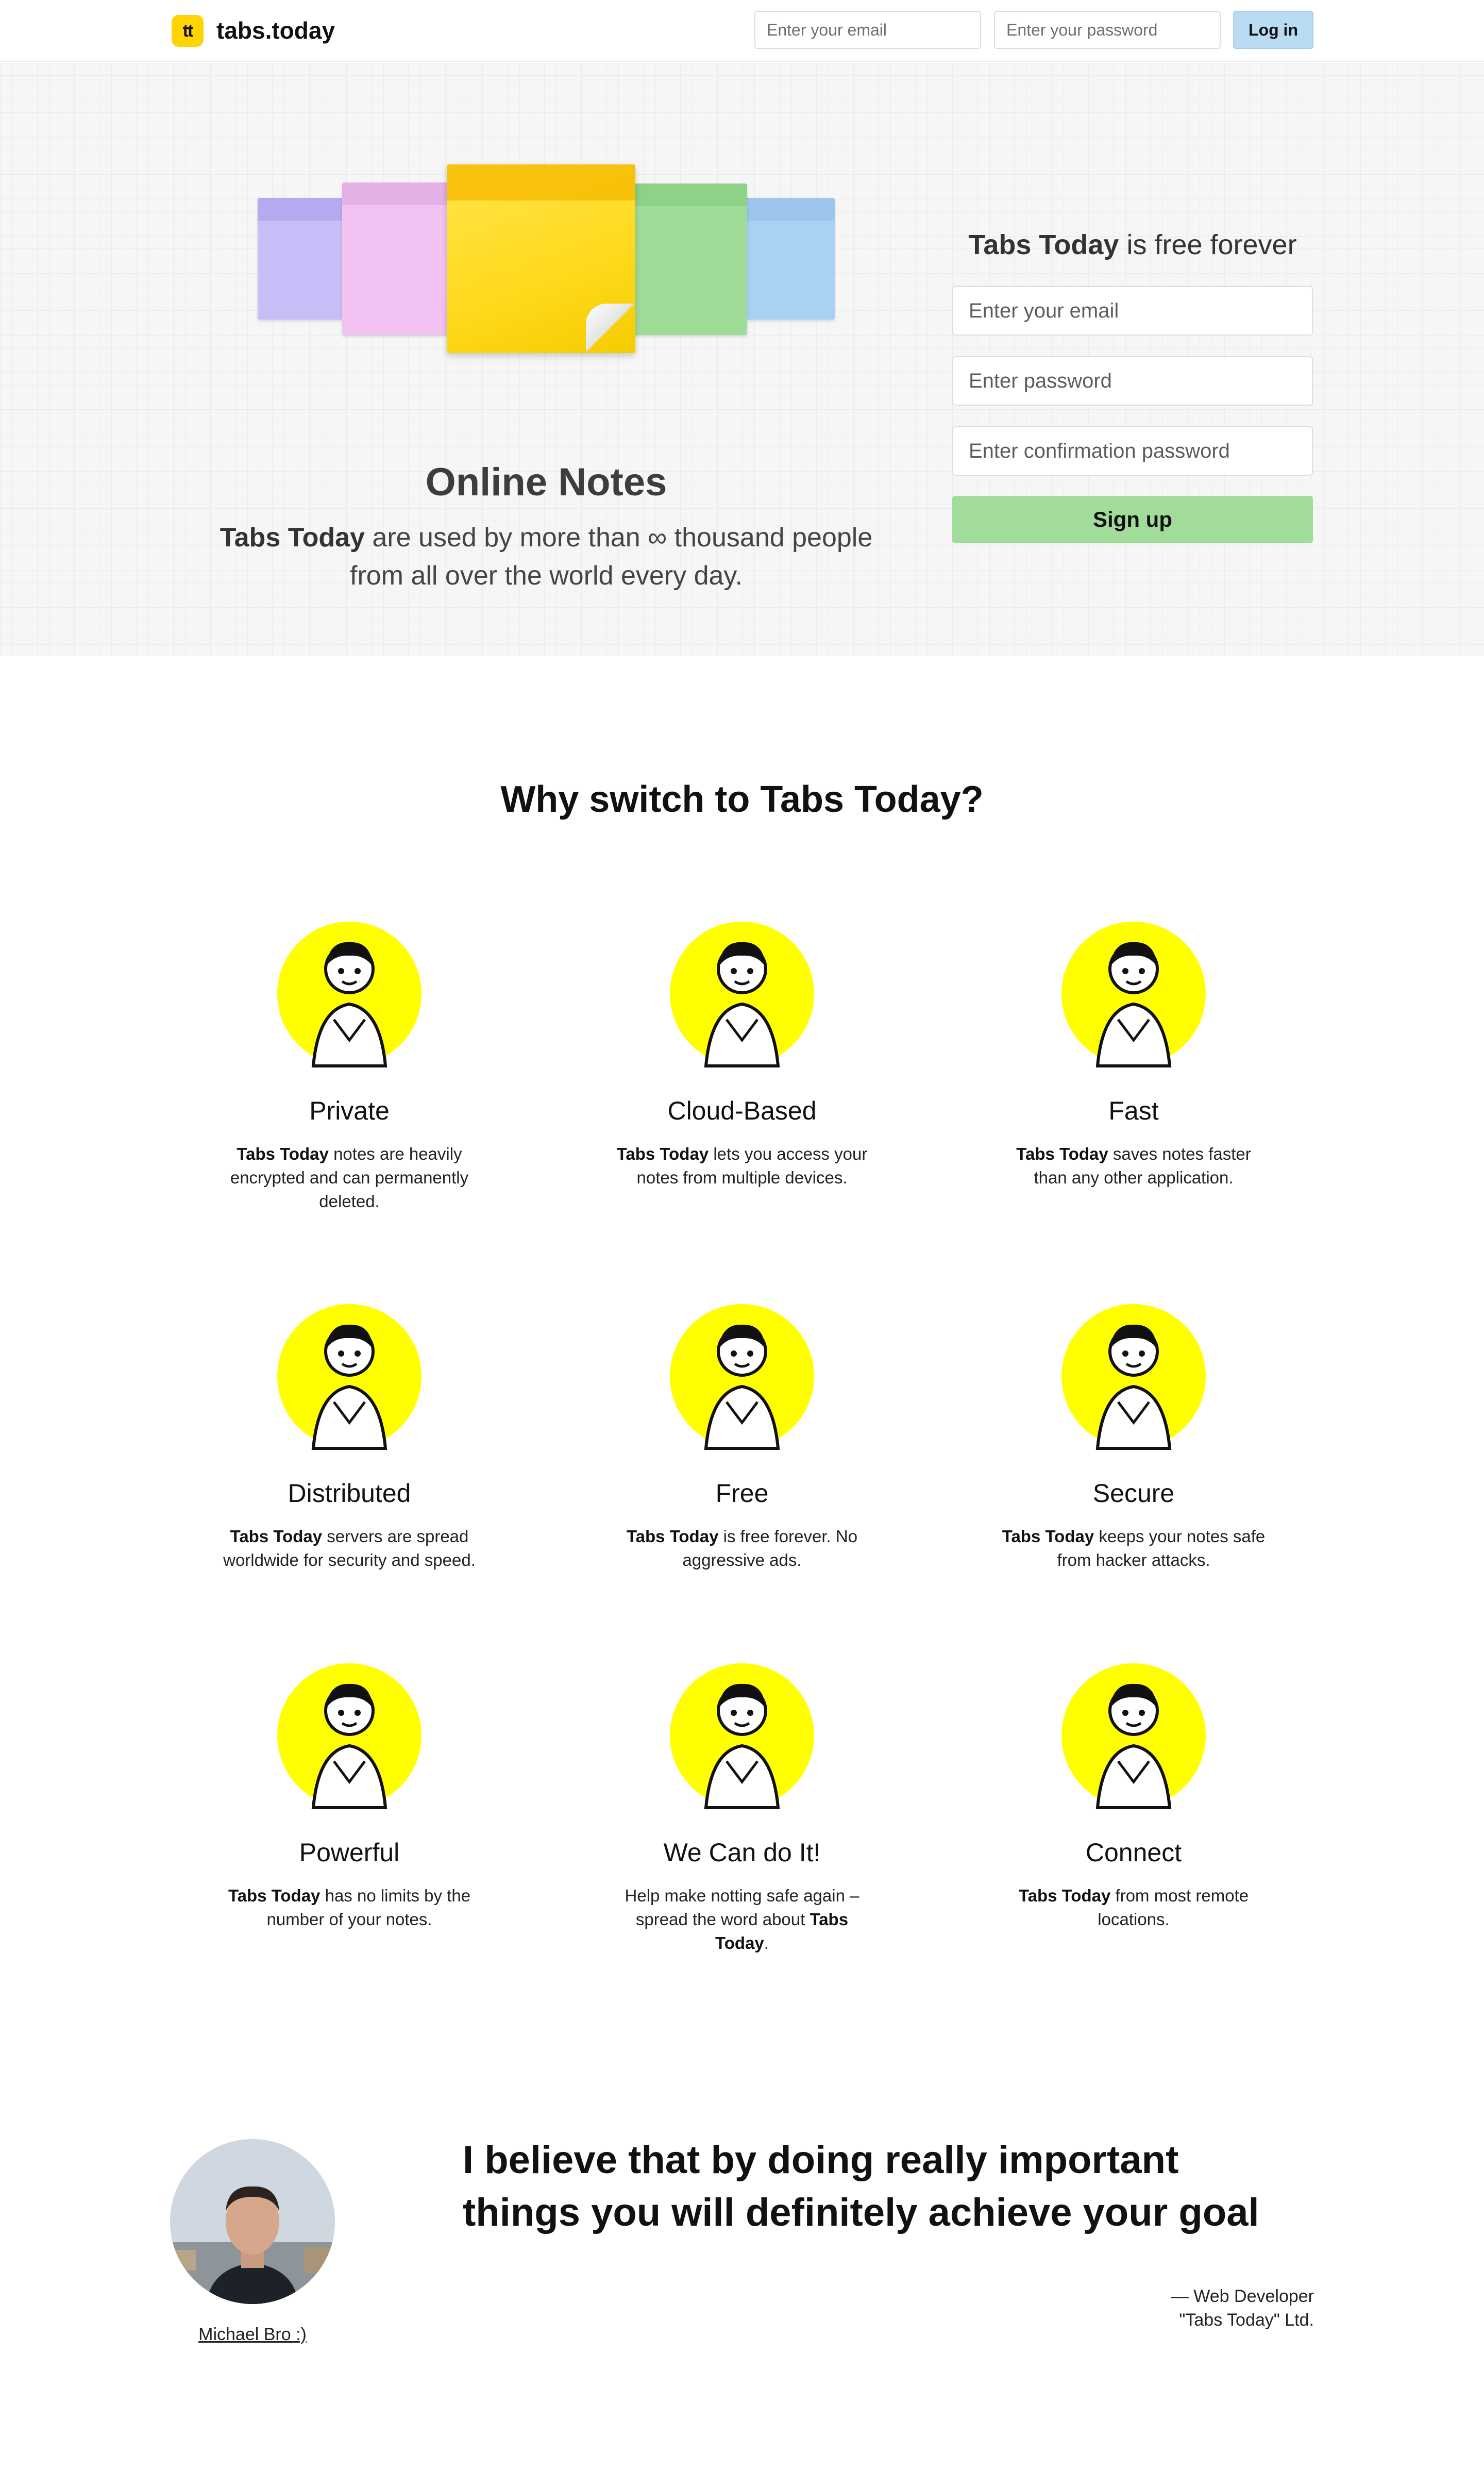 The width and height of the screenshot is (1484, 2470). I want to click on author-link: Michael Bro :), so click(252, 2335).